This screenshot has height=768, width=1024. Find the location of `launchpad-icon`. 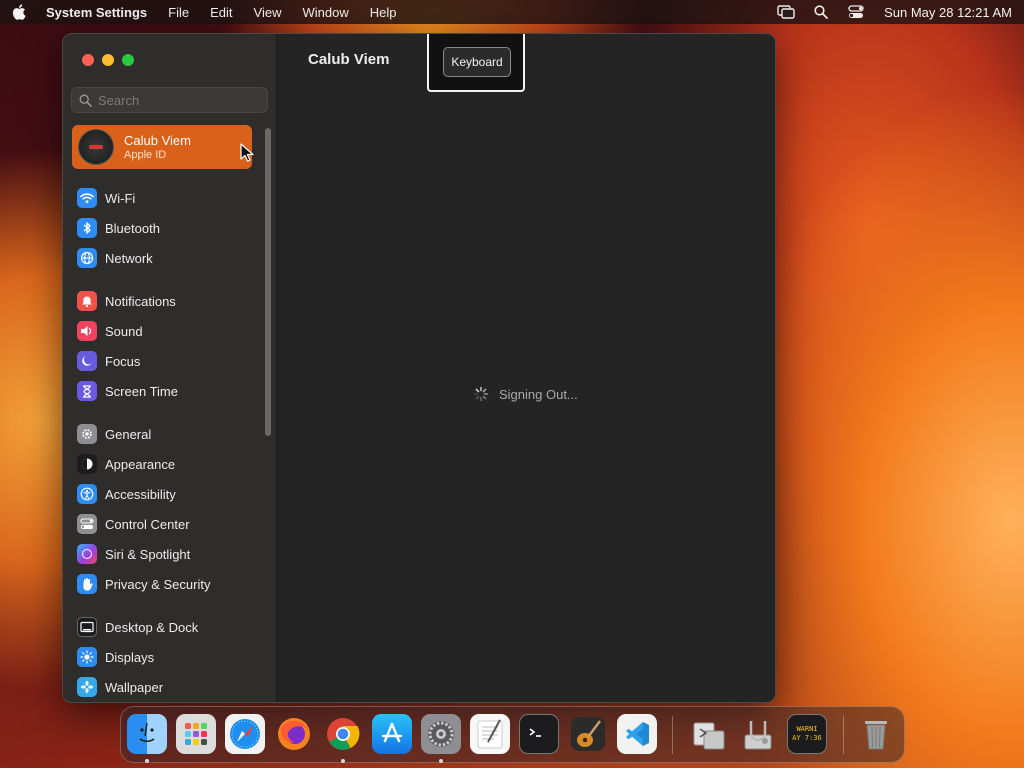

launchpad-icon is located at coordinates (196, 734).